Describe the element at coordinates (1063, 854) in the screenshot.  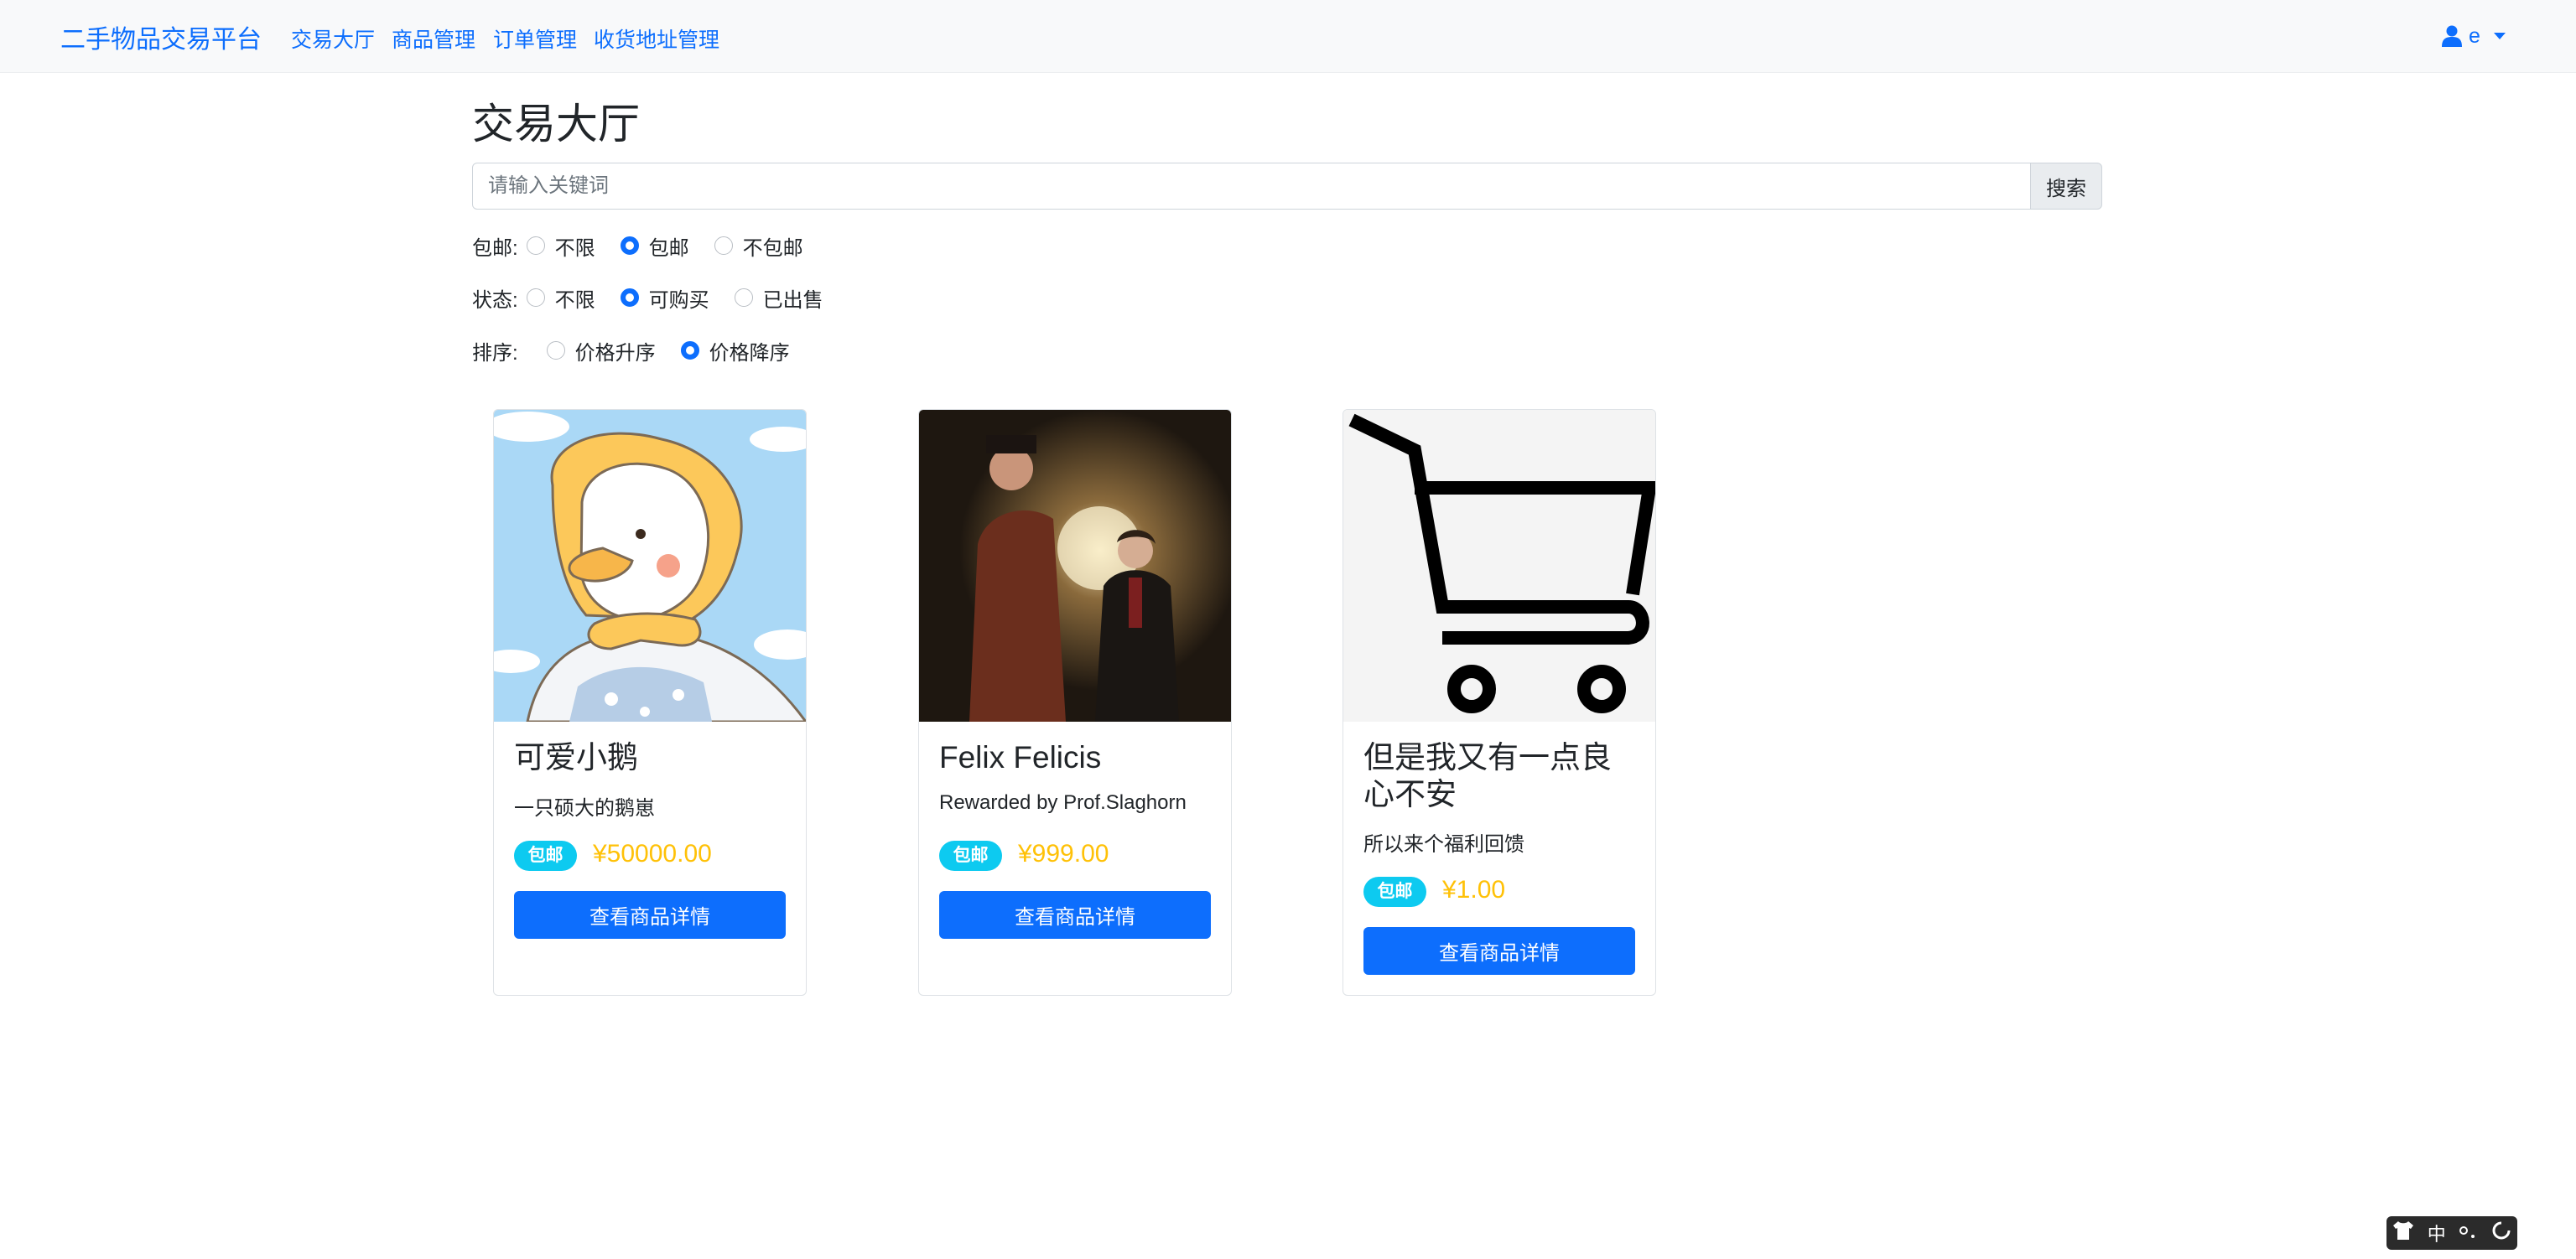
I see `product-price: ¥999.00` at that location.